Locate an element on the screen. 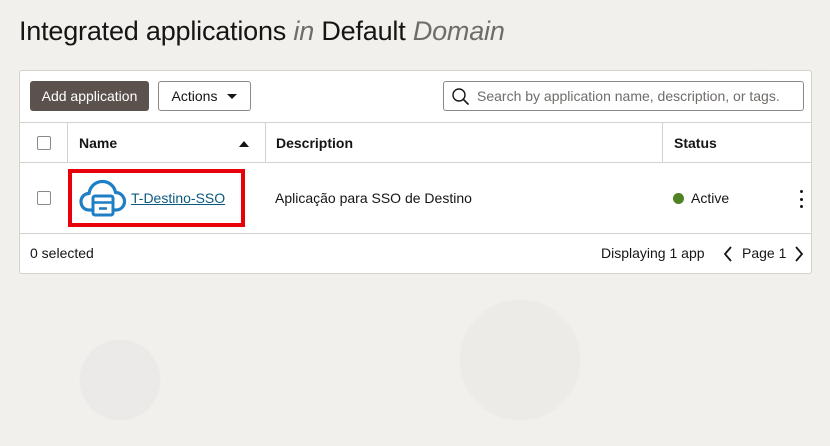  select-all-checkbox is located at coordinates (43, 142).